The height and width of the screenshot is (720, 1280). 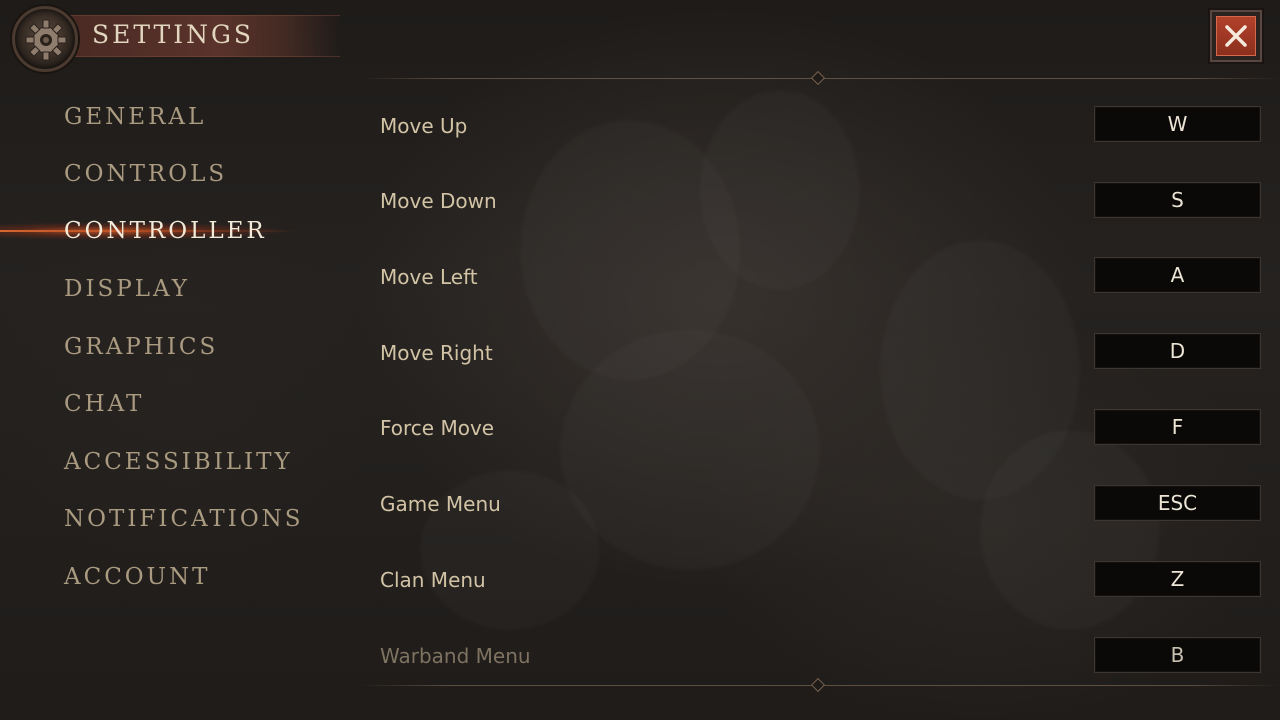 I want to click on key-button-move-down: S, so click(x=1177, y=200).